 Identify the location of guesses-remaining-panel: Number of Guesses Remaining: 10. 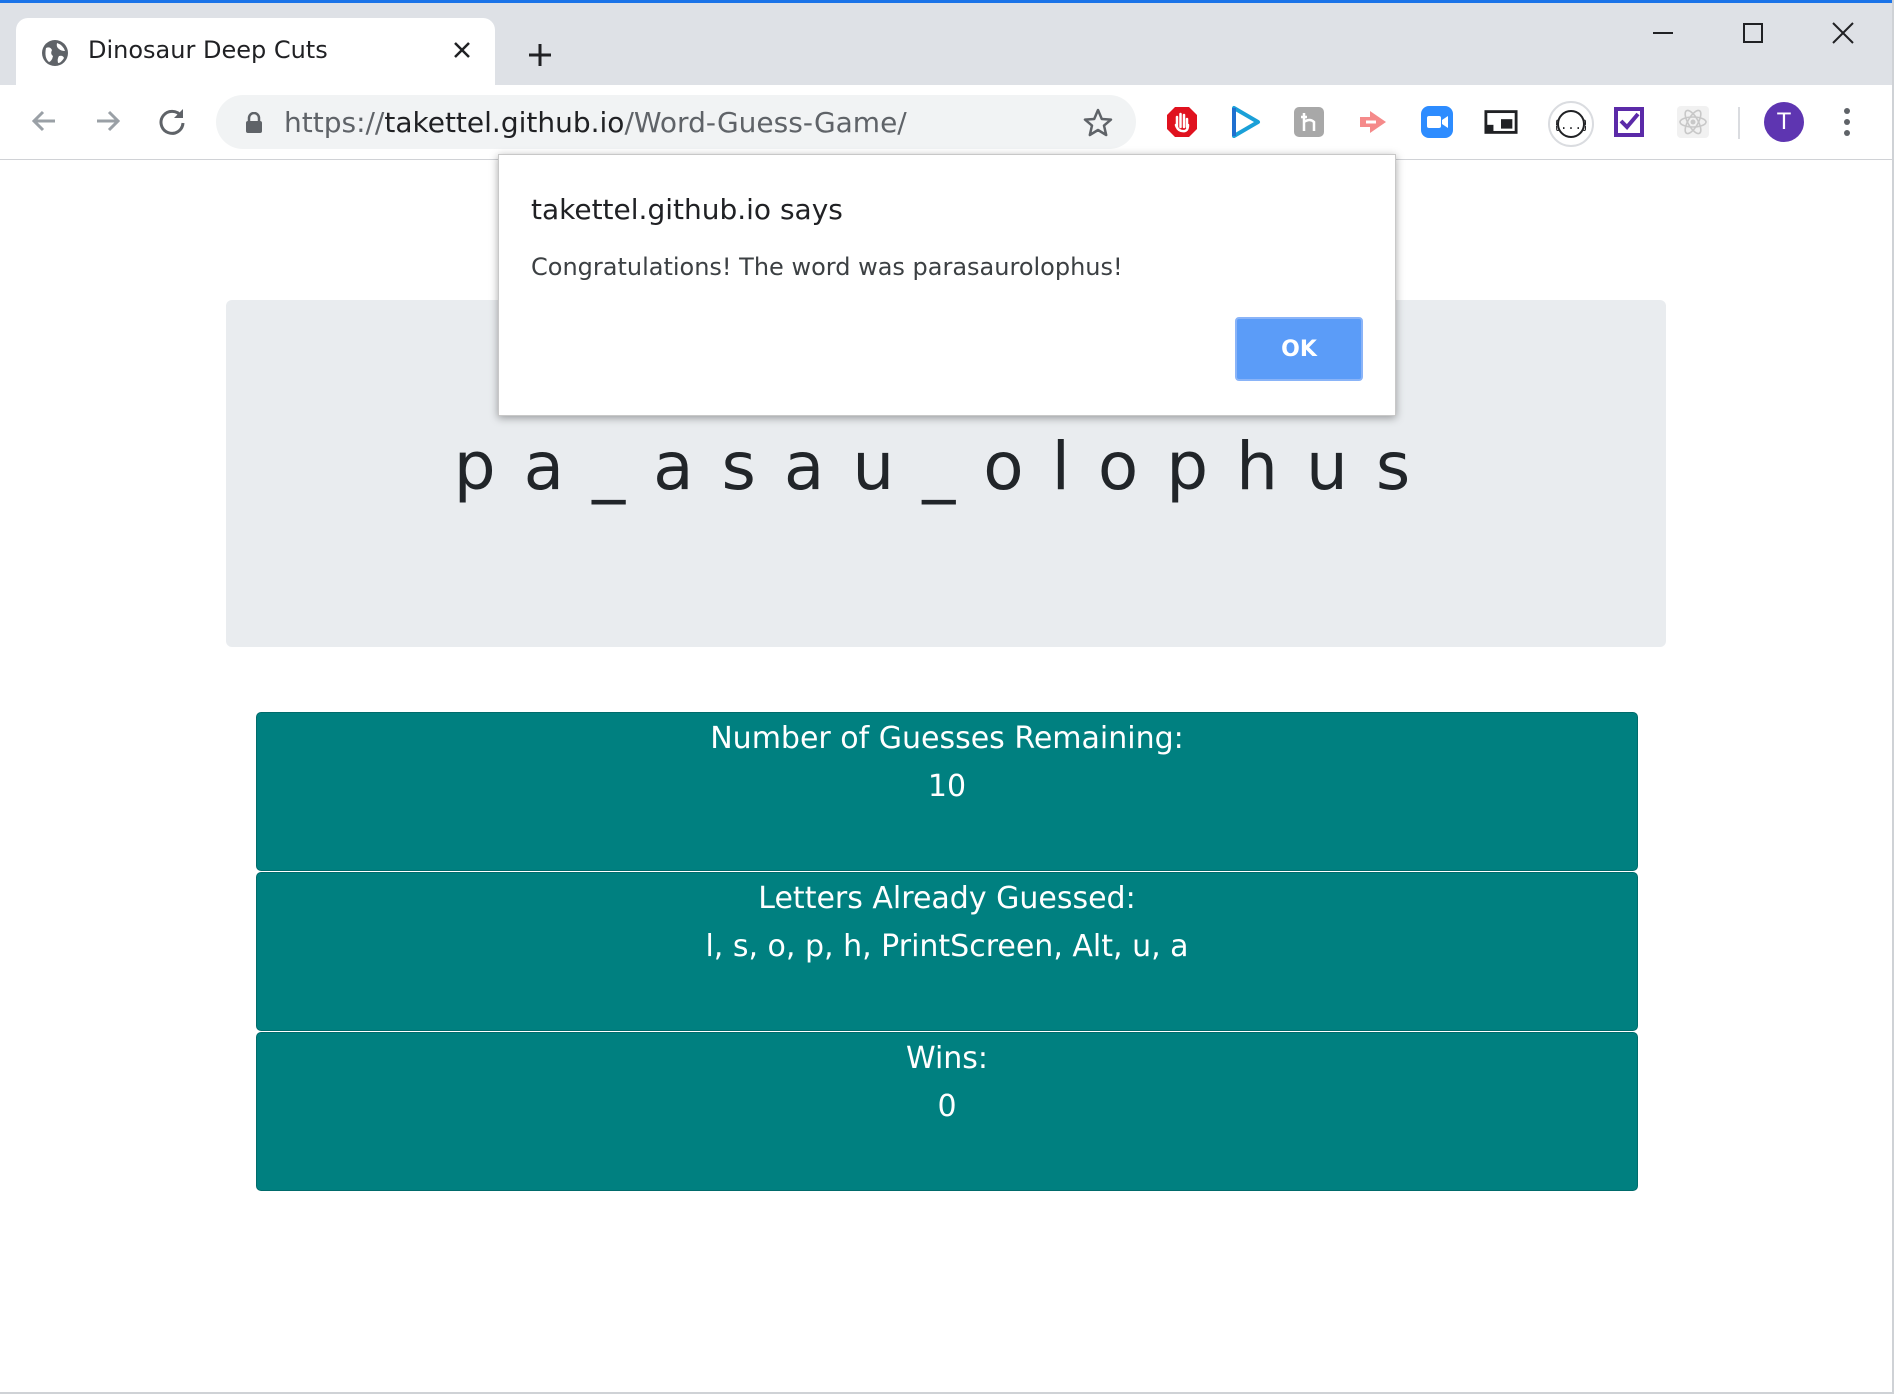
(947, 791).